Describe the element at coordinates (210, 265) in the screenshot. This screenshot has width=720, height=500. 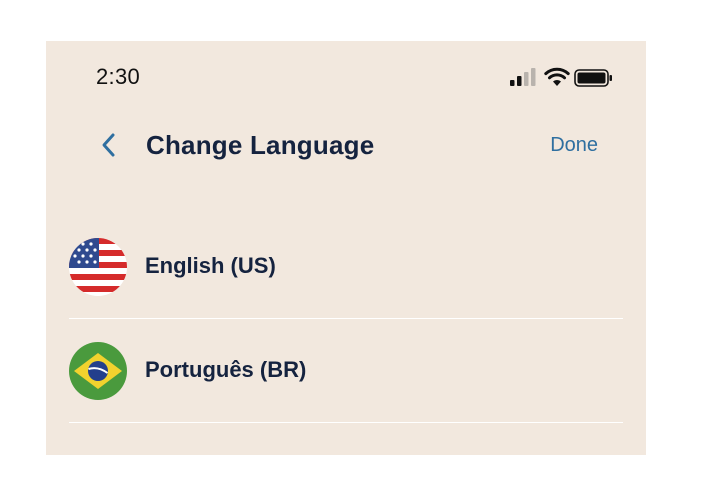
I see `language-label: English (US)` at that location.